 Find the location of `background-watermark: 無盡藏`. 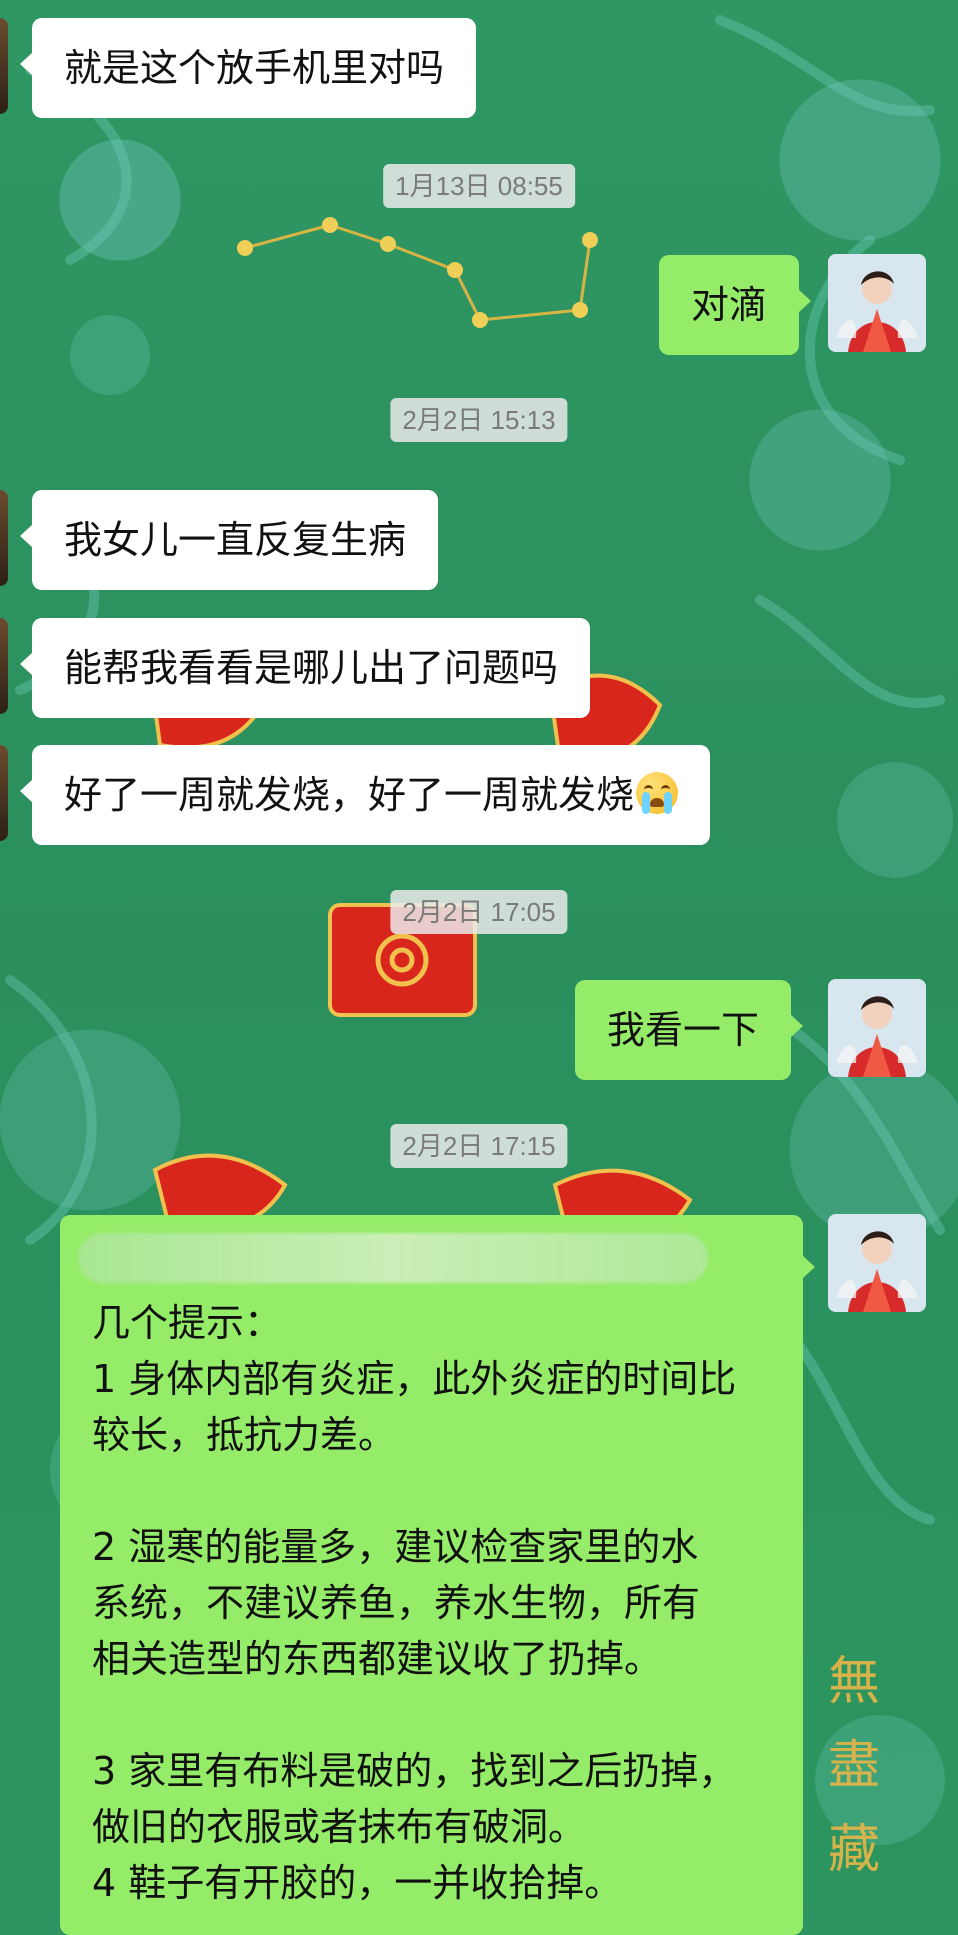

background-watermark: 無盡藏 is located at coordinates (853, 1766).